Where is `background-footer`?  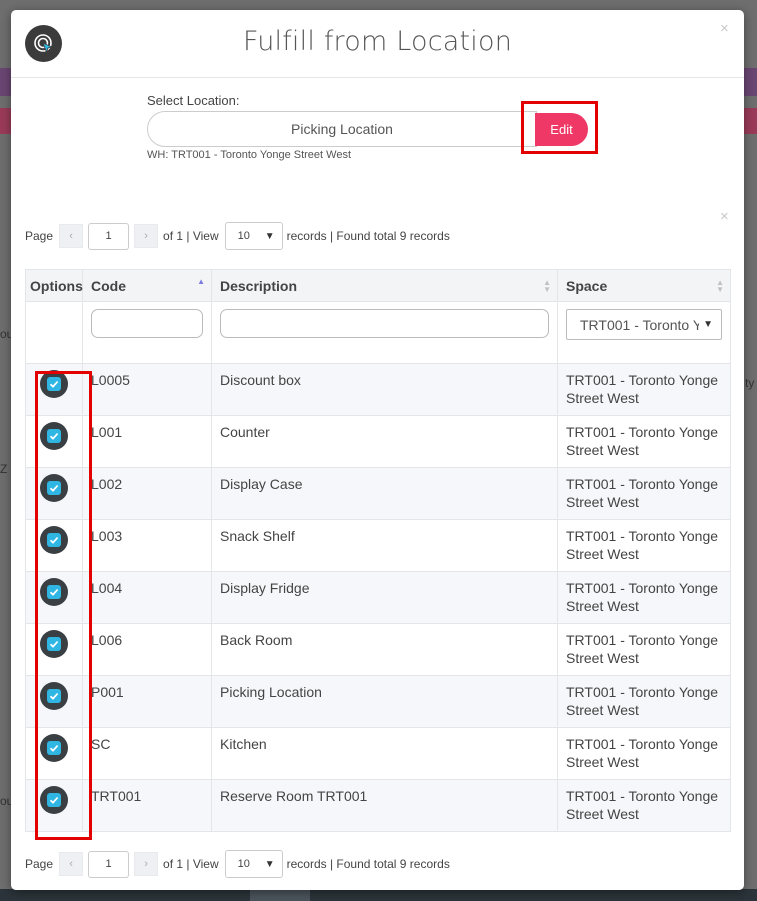 background-footer is located at coordinates (378, 895).